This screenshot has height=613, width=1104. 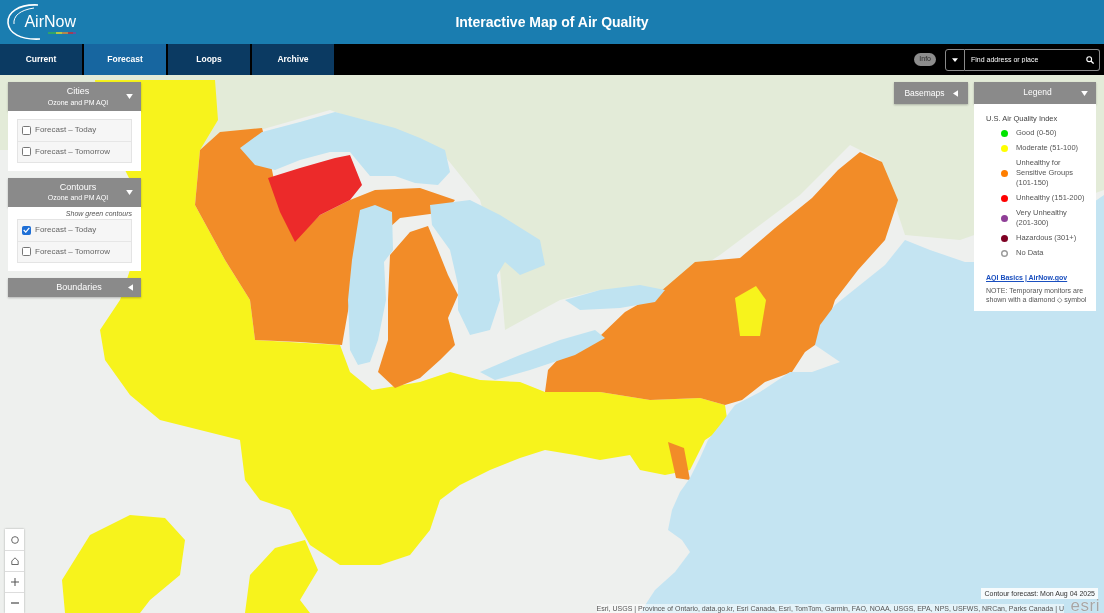 I want to click on locate-button, so click(x=14, y=539).